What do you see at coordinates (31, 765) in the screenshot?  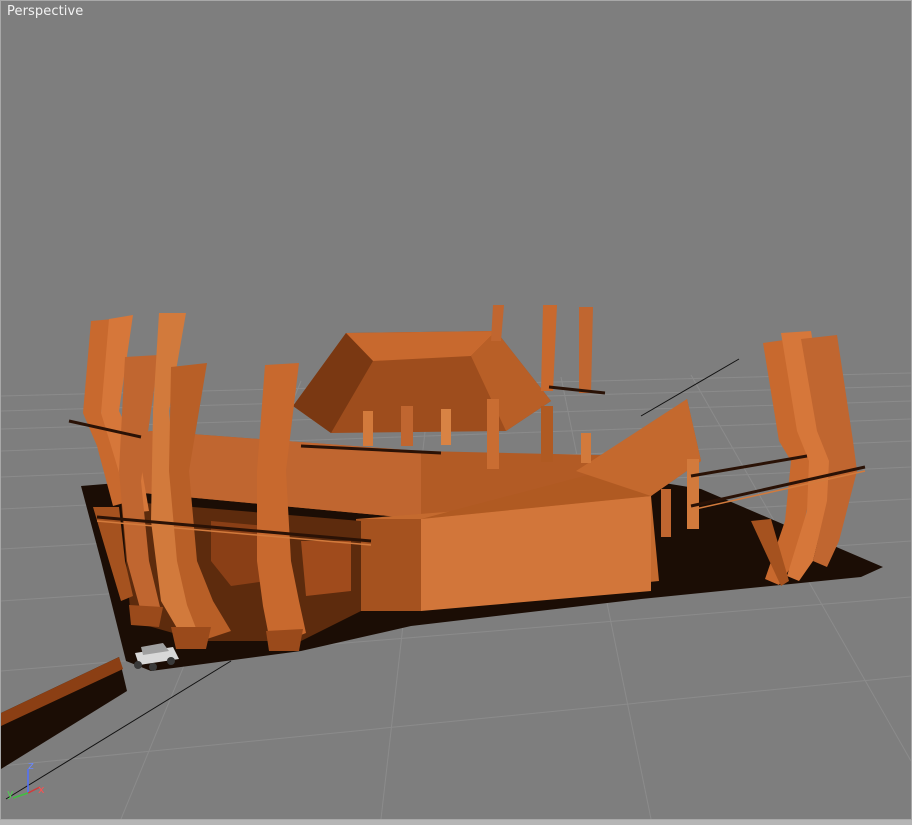 I see `z-axis-label: z` at bounding box center [31, 765].